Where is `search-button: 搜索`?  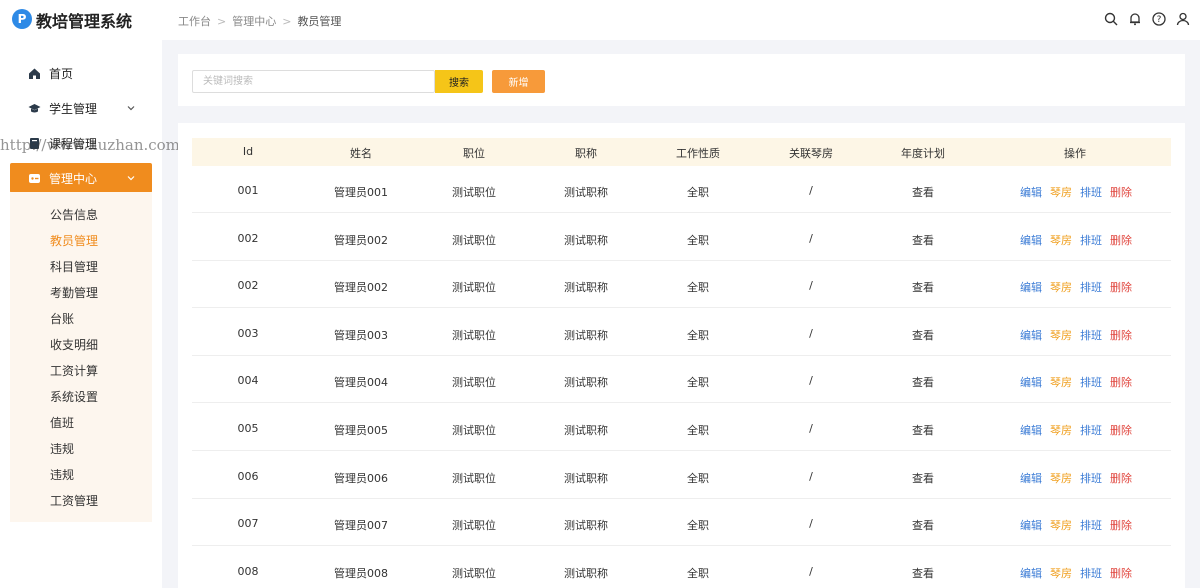
search-button: 搜索 is located at coordinates (459, 81).